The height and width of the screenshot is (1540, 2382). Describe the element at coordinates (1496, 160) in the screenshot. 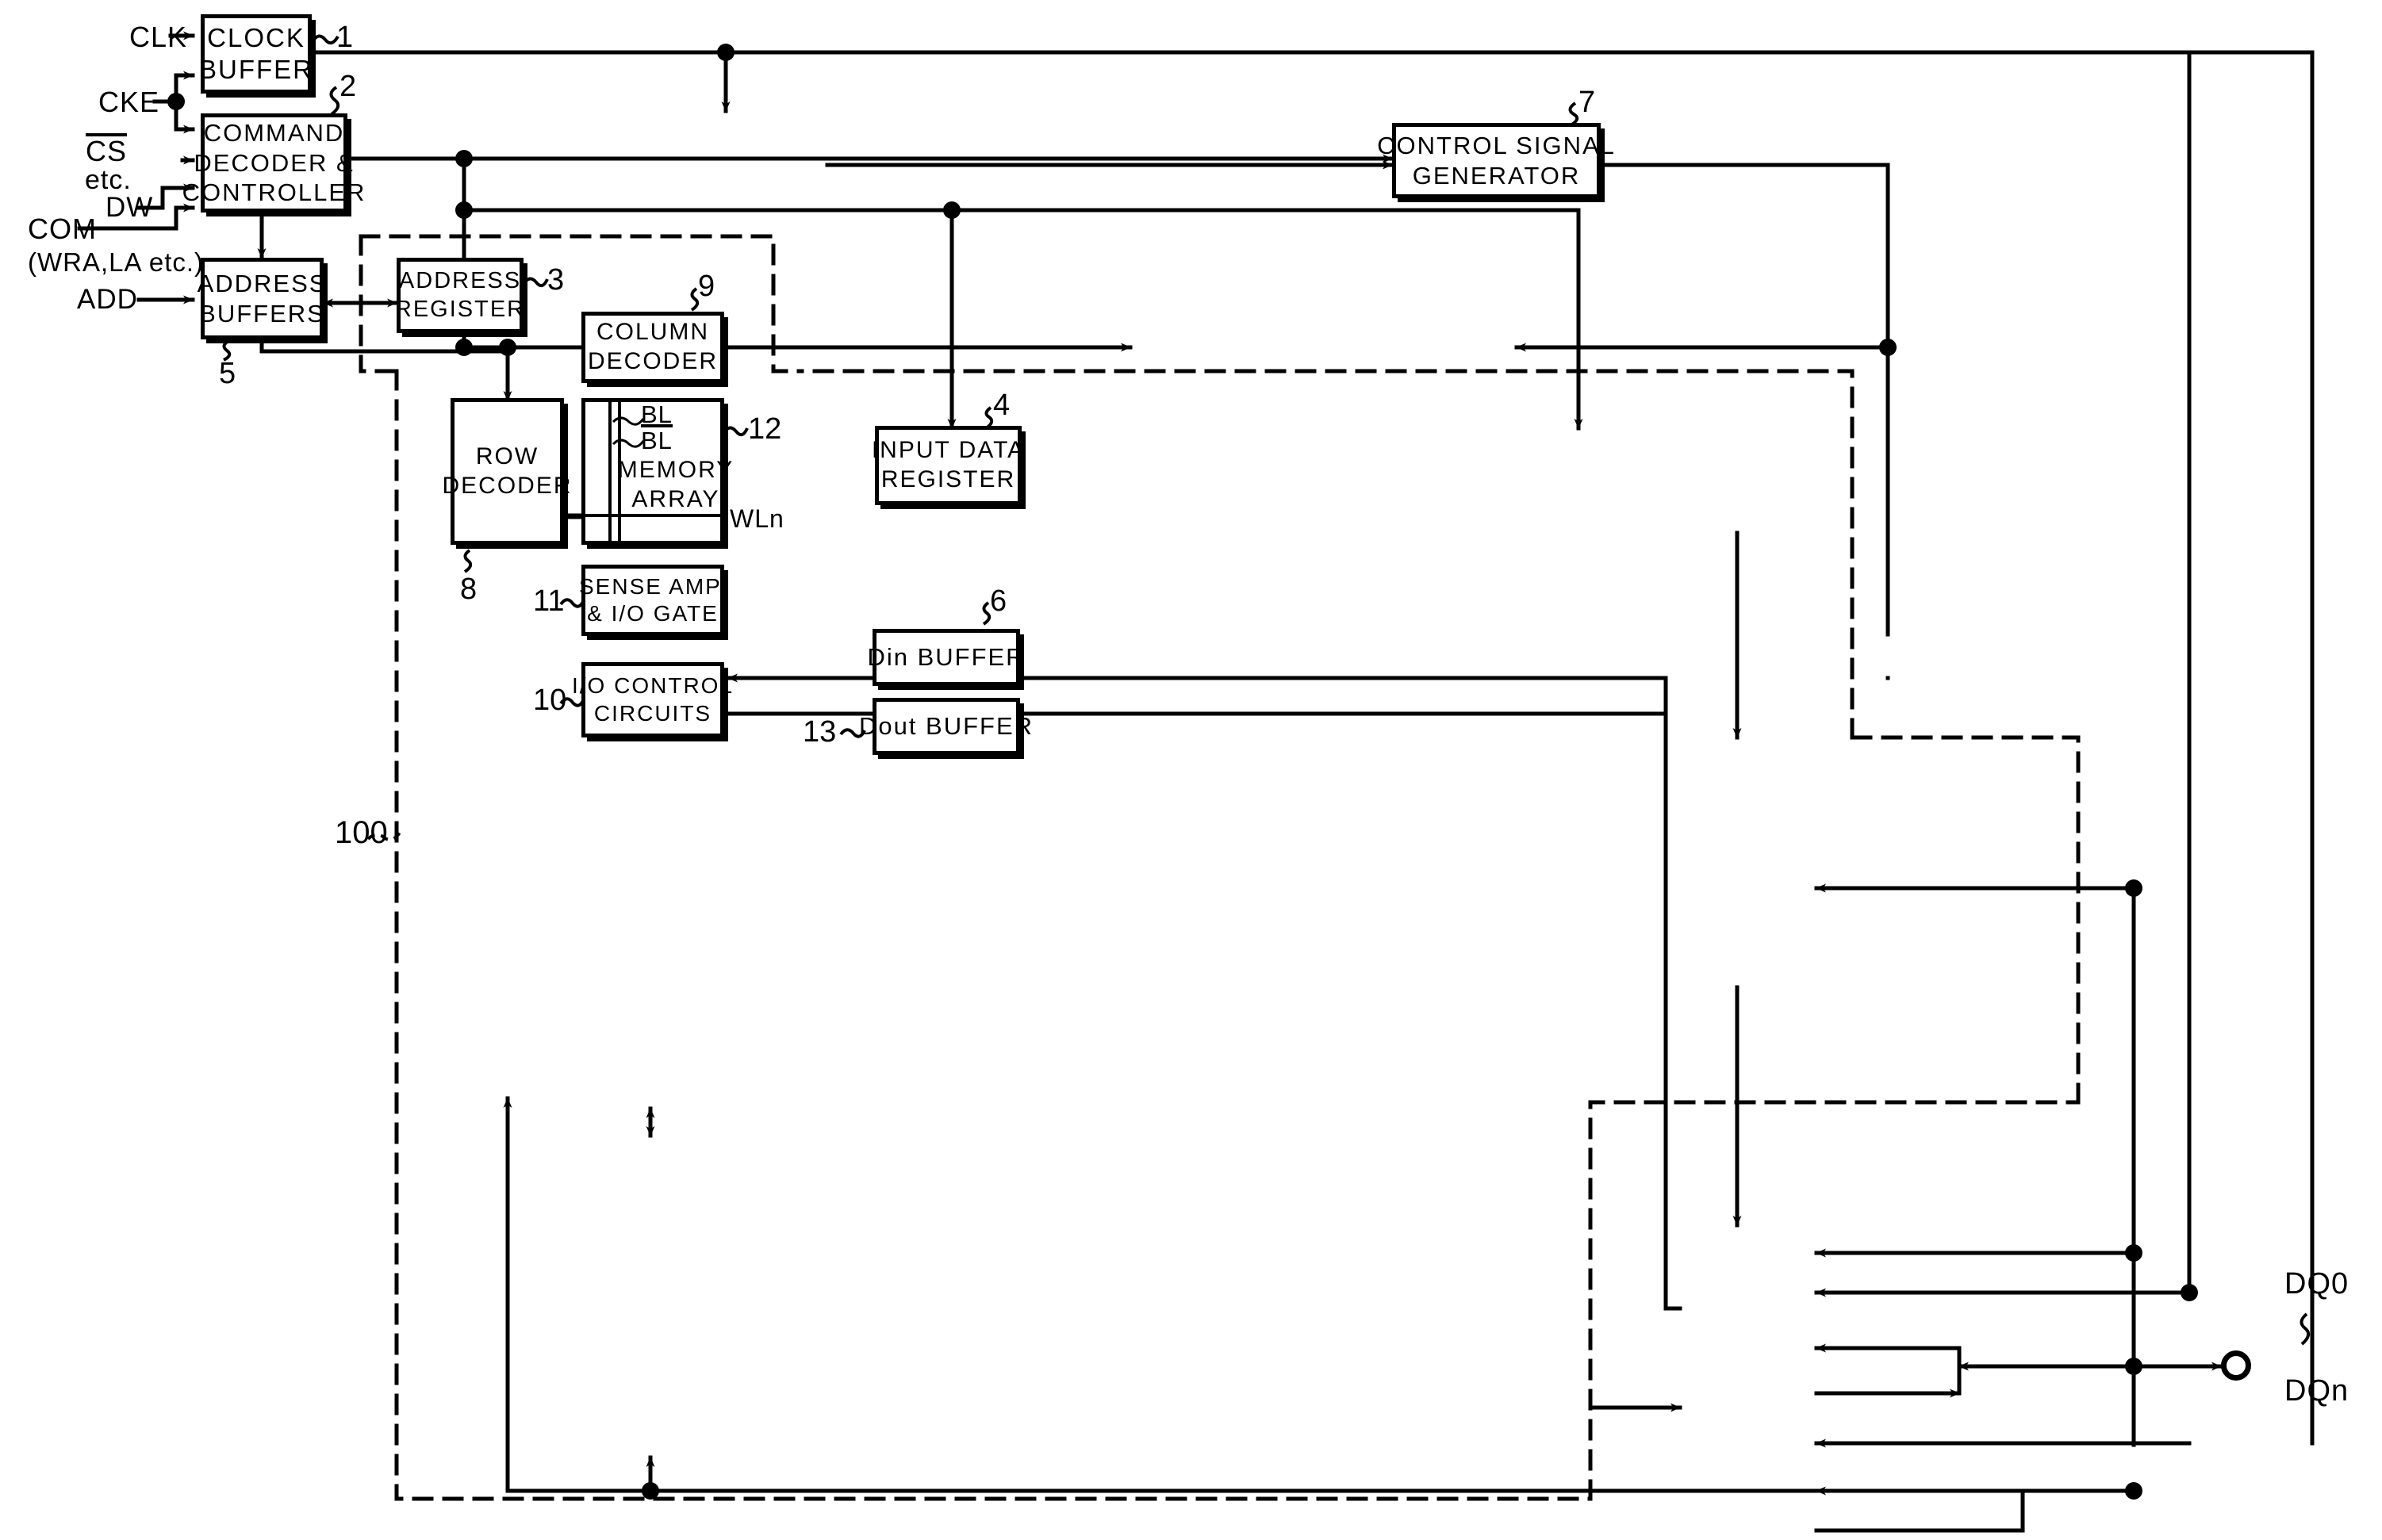

I see `block-control-signal-generator: CONTROL SIGNAL GENERATOR` at that location.